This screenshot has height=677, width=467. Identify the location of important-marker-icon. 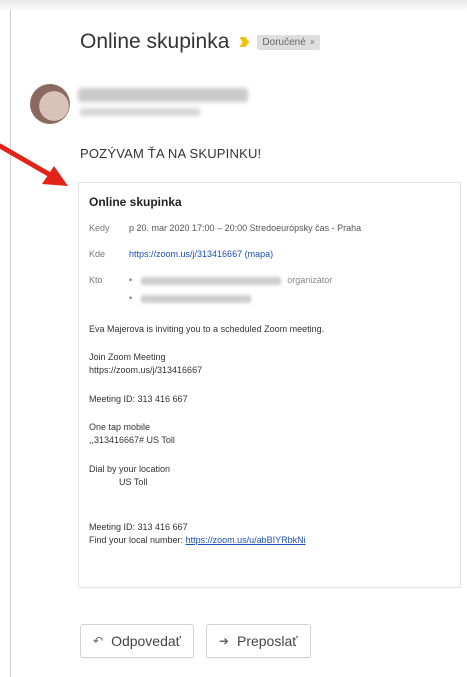
(244, 42).